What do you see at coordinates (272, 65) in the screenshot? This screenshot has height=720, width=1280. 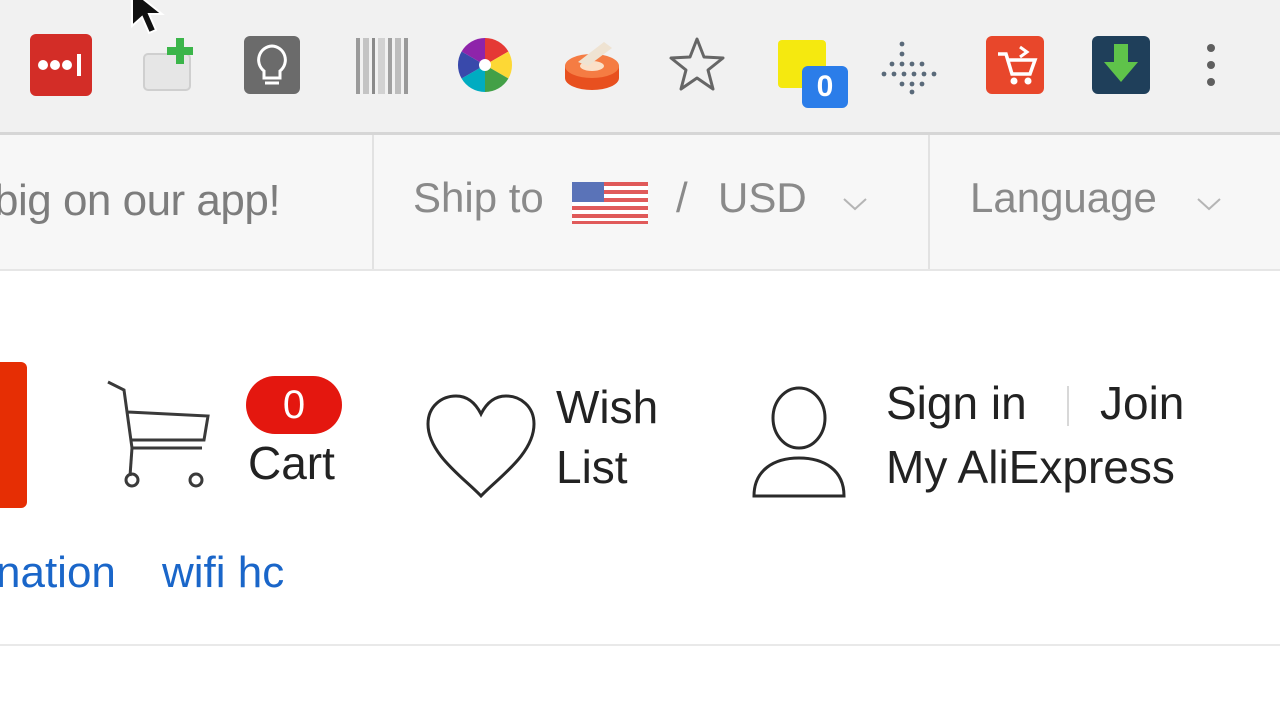 I see `lightbulb-icon` at bounding box center [272, 65].